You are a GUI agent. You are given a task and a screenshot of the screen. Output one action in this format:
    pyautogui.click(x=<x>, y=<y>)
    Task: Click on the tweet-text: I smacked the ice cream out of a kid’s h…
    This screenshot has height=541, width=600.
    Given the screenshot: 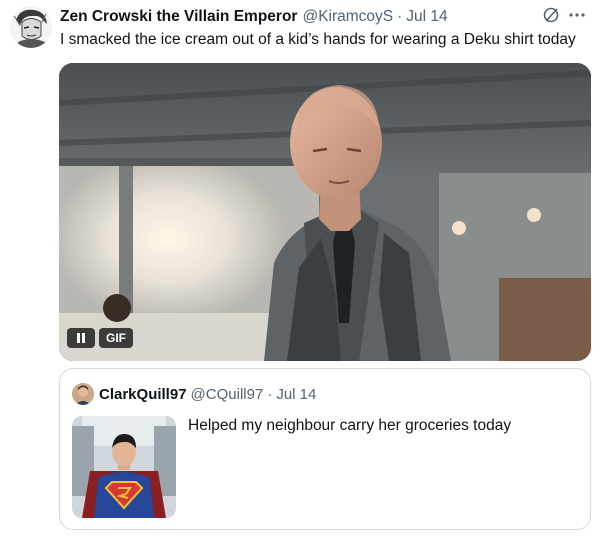 What is the action you would take?
    pyautogui.click(x=318, y=39)
    